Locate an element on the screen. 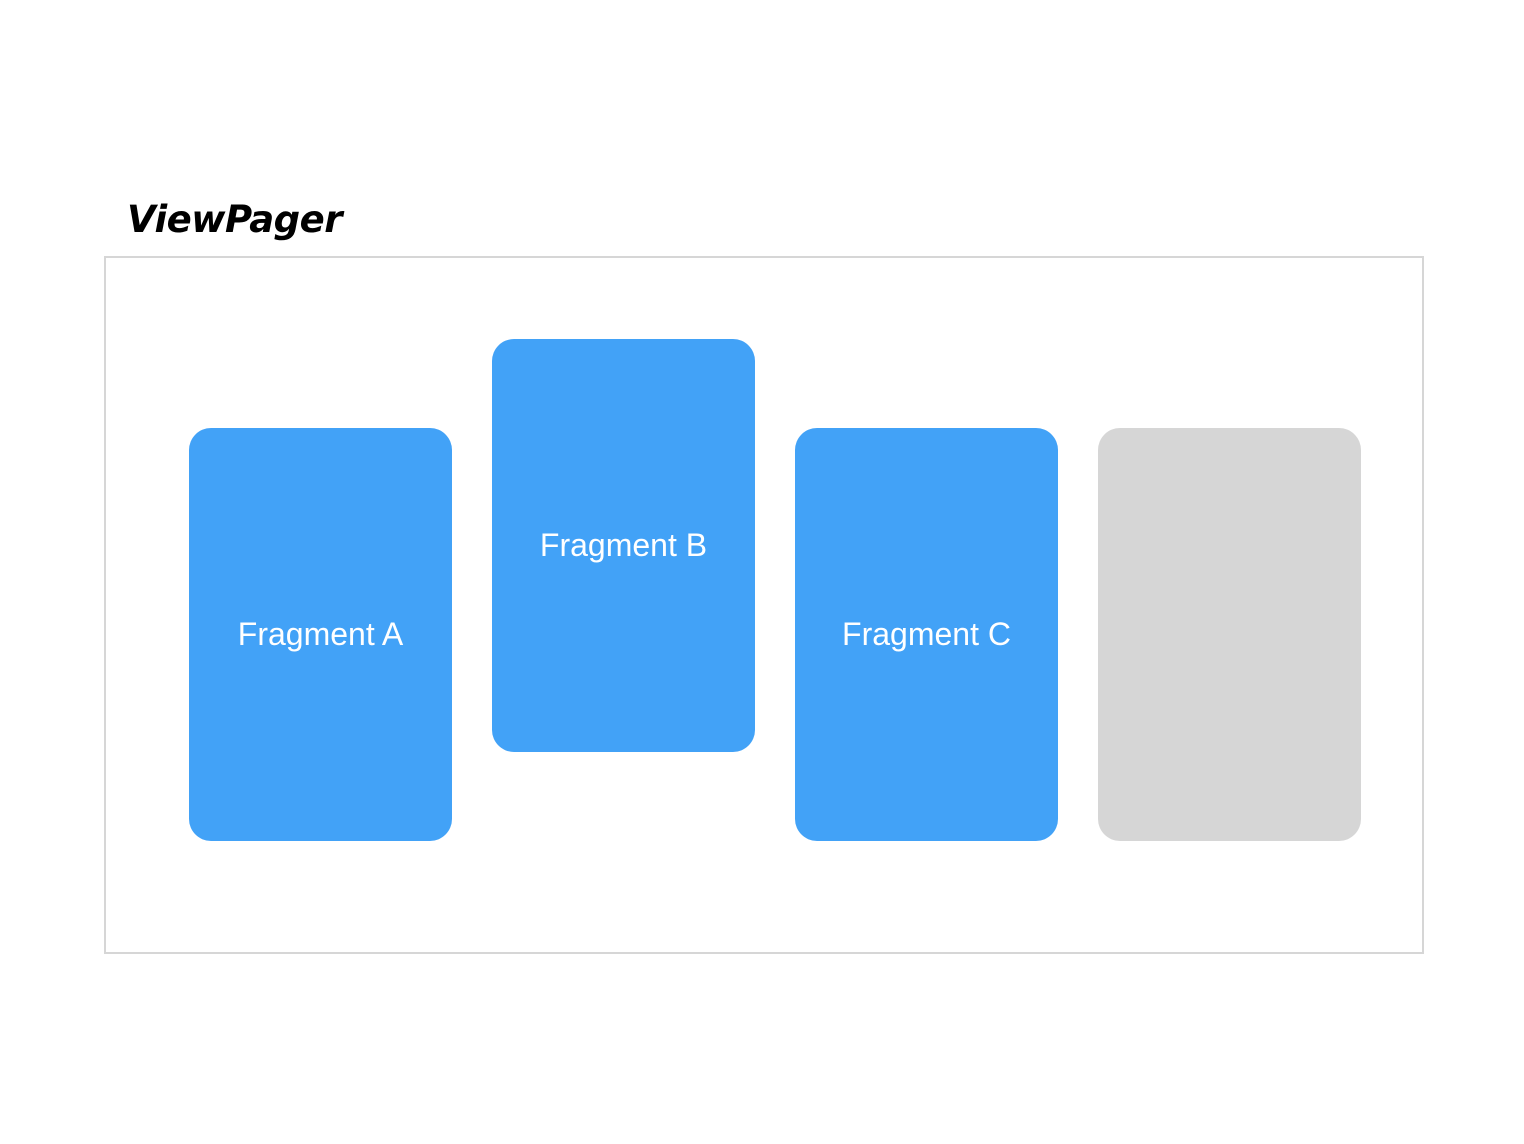 This screenshot has height=1144, width=1524. fragment-card-c: Fragment C is located at coordinates (926, 634).